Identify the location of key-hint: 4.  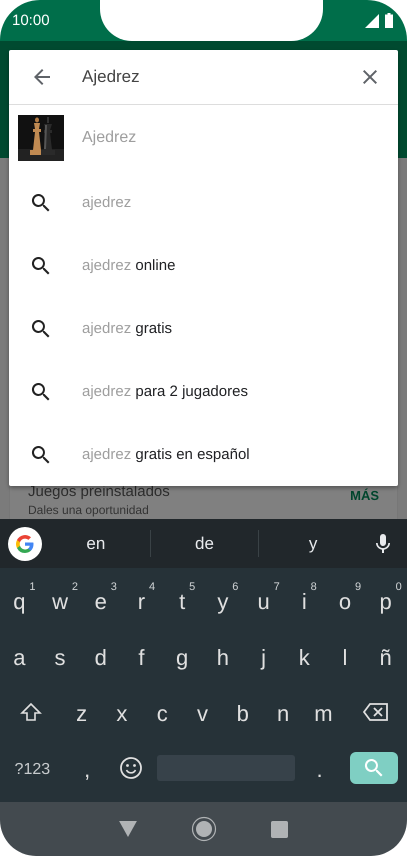
(152, 587).